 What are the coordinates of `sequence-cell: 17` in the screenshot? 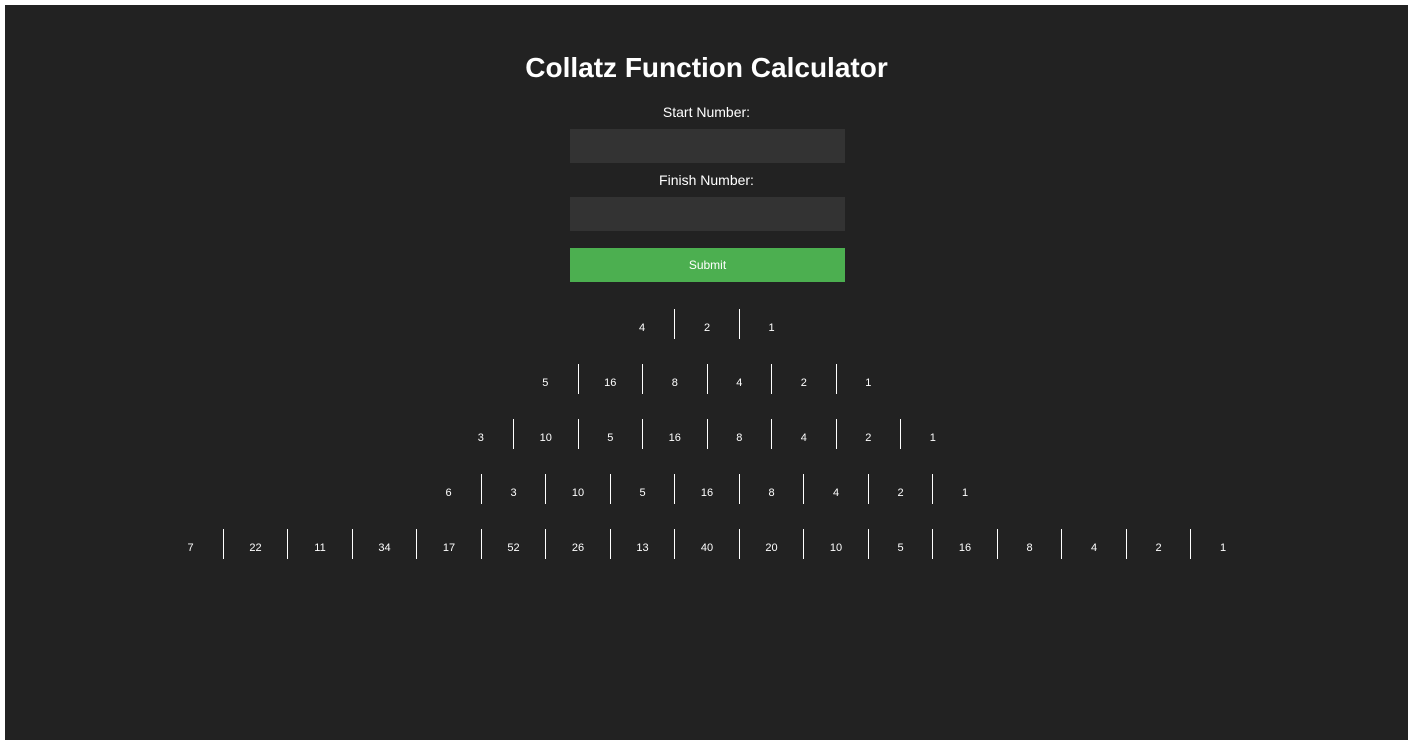 It's located at (448, 544).